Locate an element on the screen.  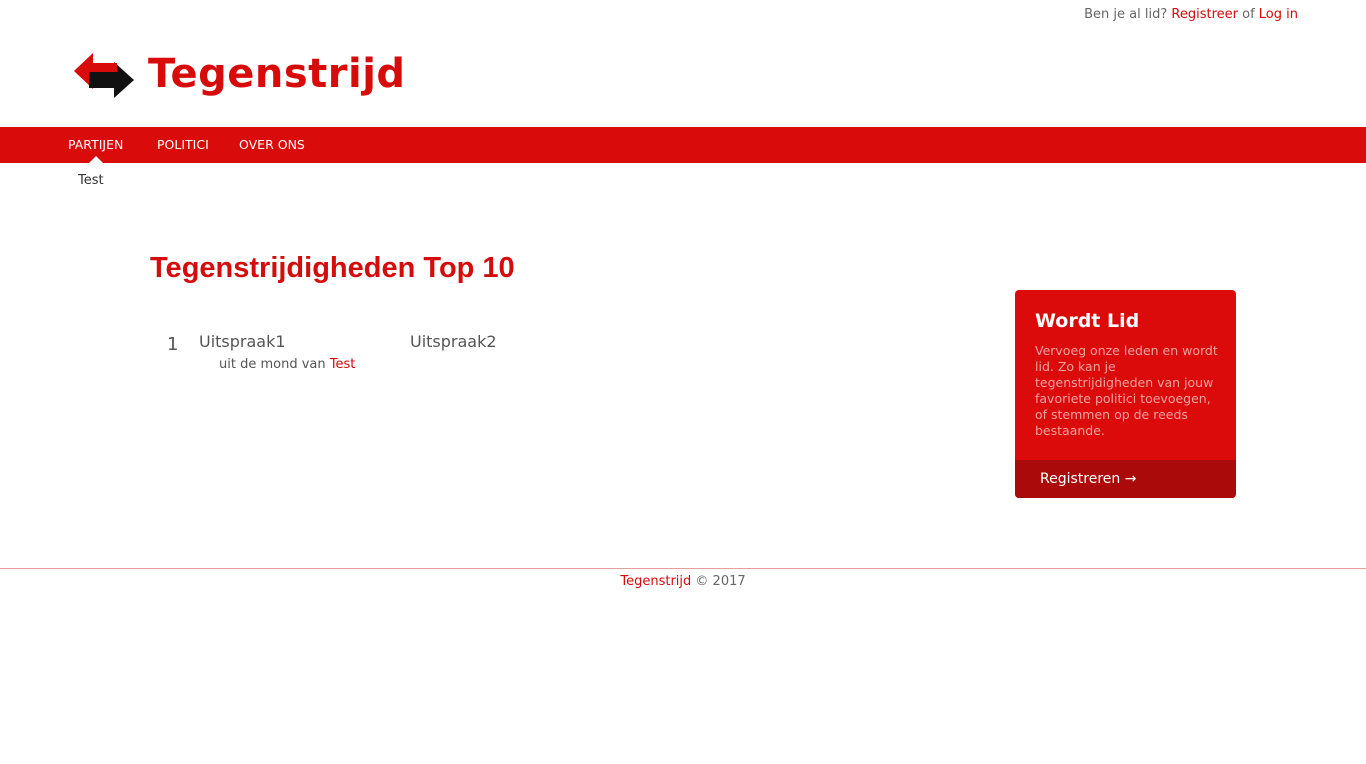
statement-byline: uit de mond van Test is located at coordinates (287, 364).